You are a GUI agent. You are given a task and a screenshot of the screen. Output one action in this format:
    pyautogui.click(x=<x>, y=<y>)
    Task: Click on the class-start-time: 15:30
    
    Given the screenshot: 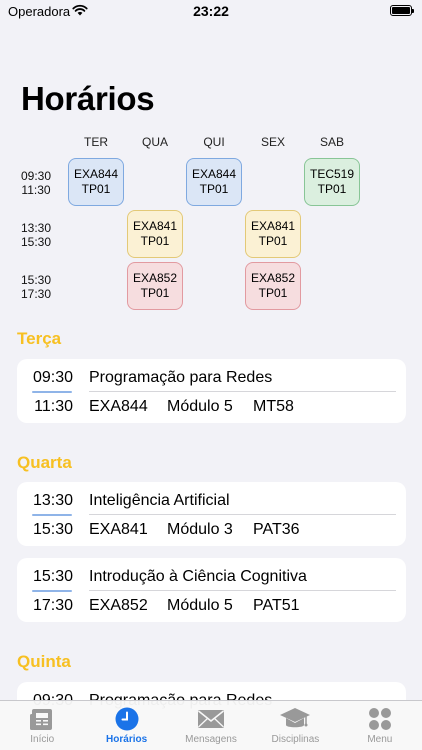 What is the action you would take?
    pyautogui.click(x=52, y=576)
    